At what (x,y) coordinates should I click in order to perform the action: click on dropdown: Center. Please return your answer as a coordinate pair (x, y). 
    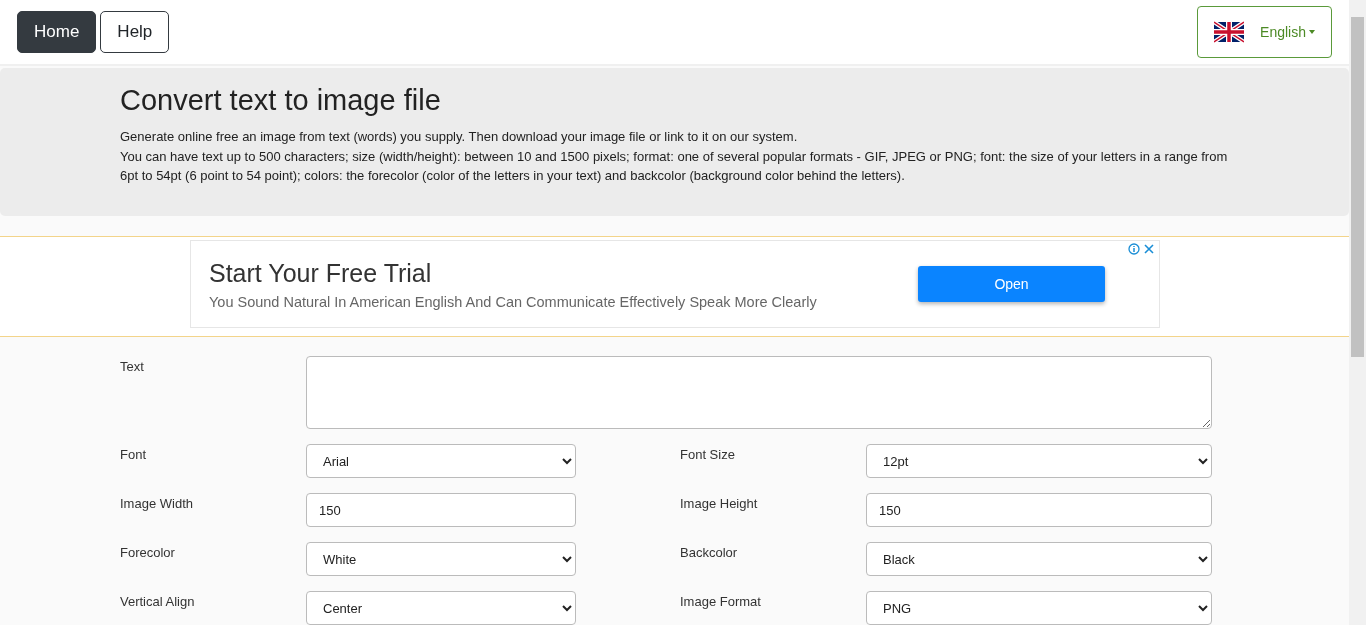
    Looking at the image, I should click on (441, 608).